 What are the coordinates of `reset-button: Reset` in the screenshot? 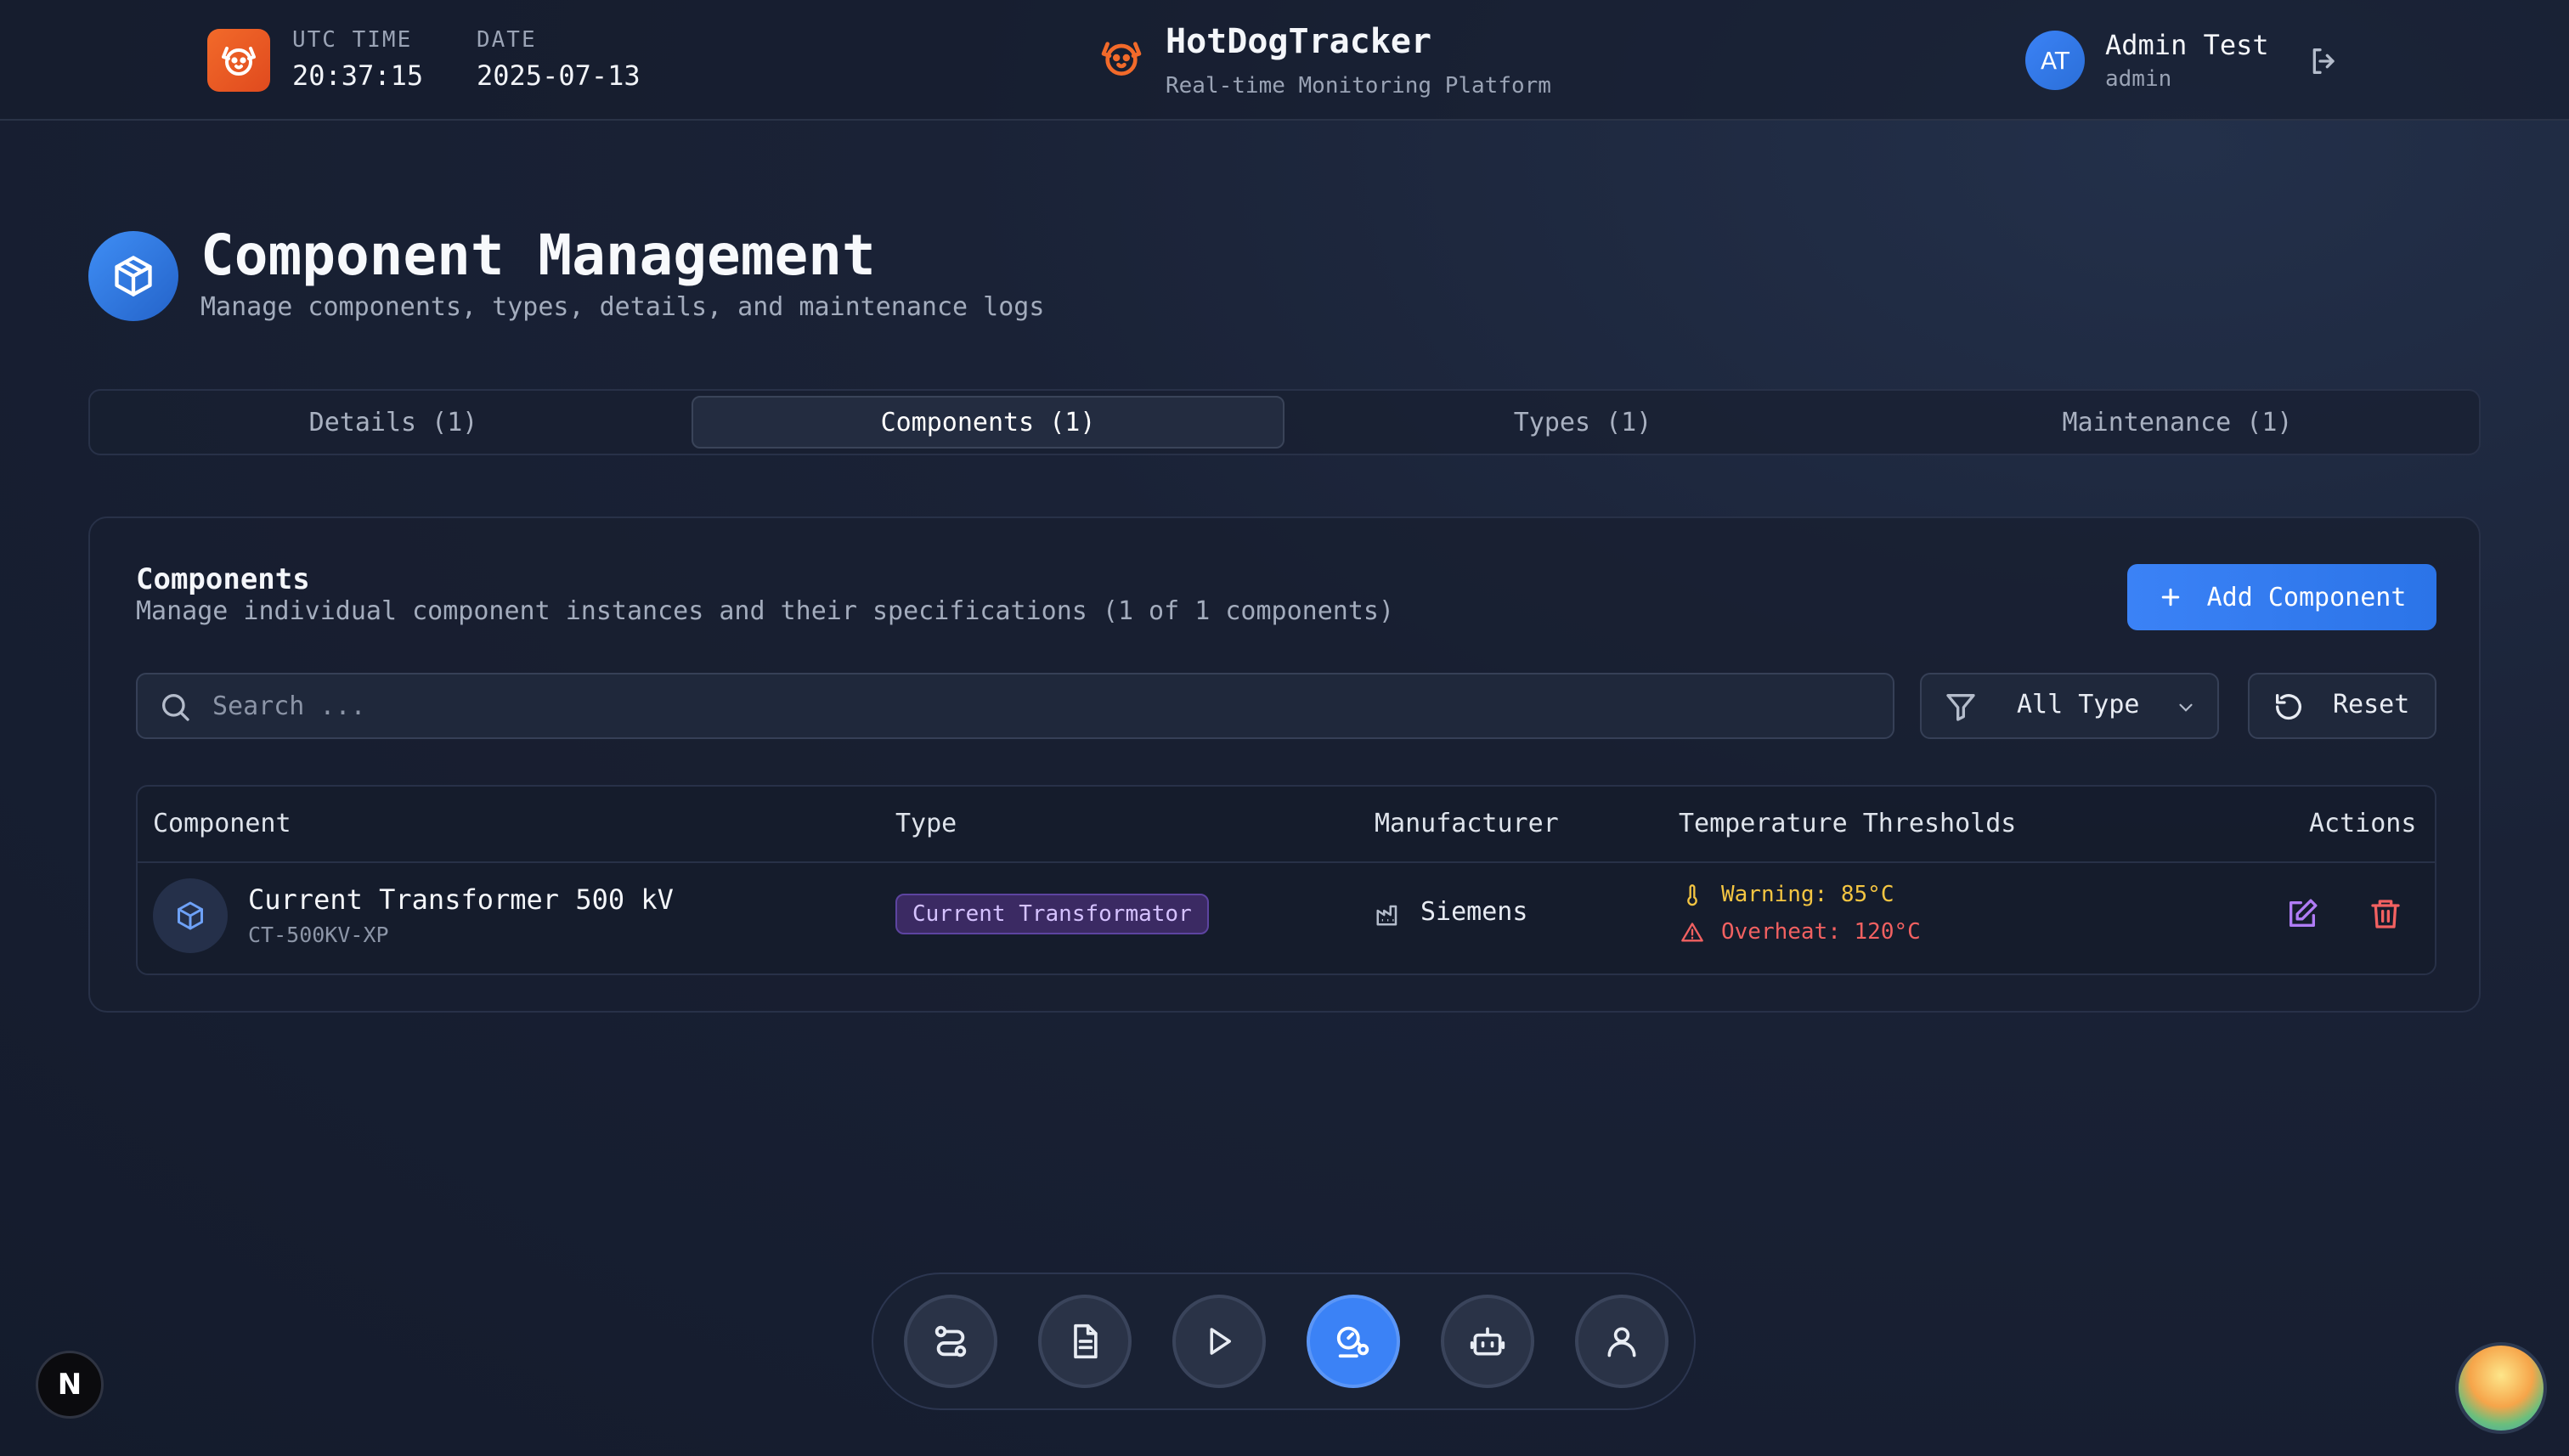 It's located at (2342, 706).